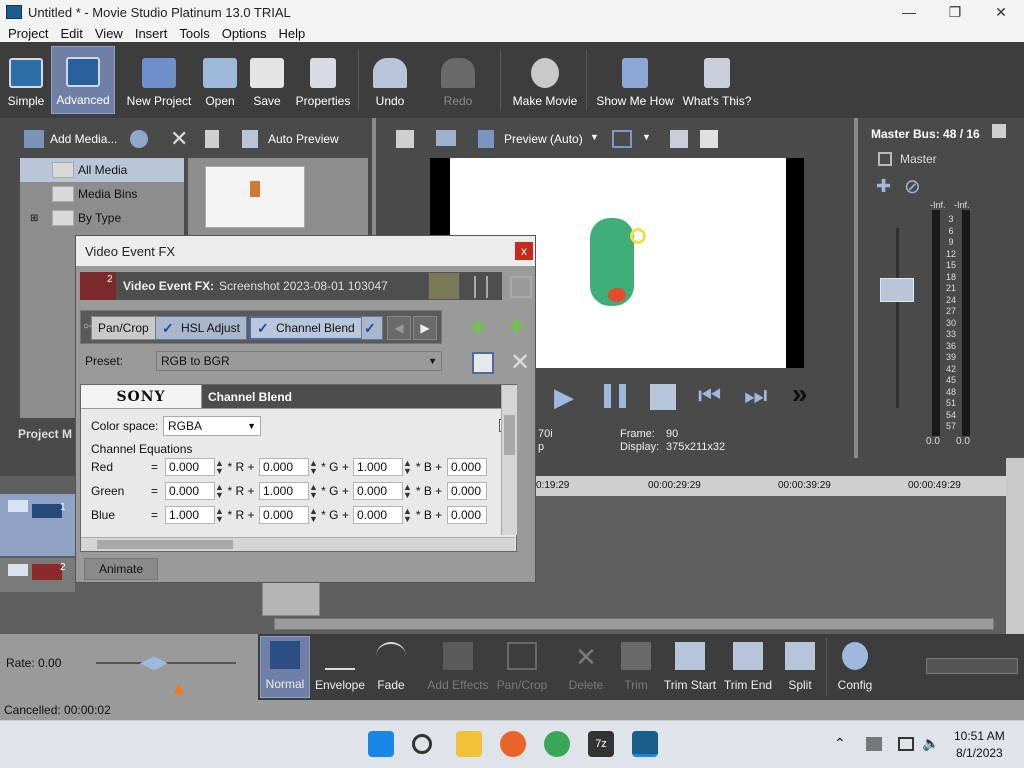  I want to click on 7zip-icon: 7z, so click(601, 744).